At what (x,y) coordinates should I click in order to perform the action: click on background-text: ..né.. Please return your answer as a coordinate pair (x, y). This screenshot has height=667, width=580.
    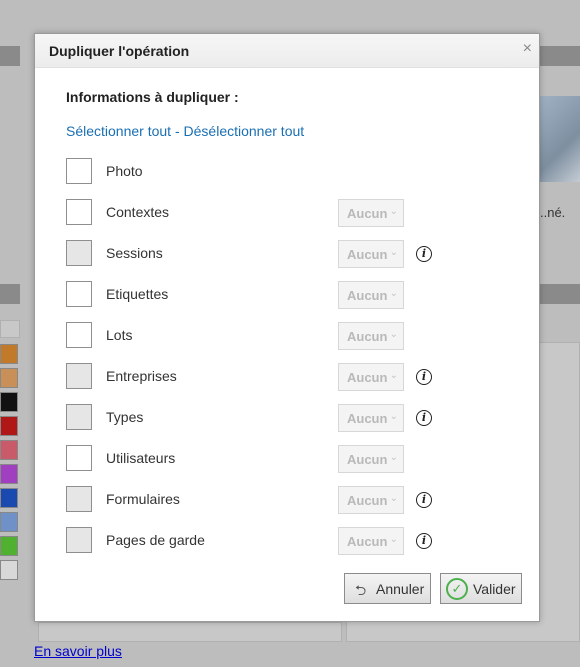
    Looking at the image, I should click on (553, 212).